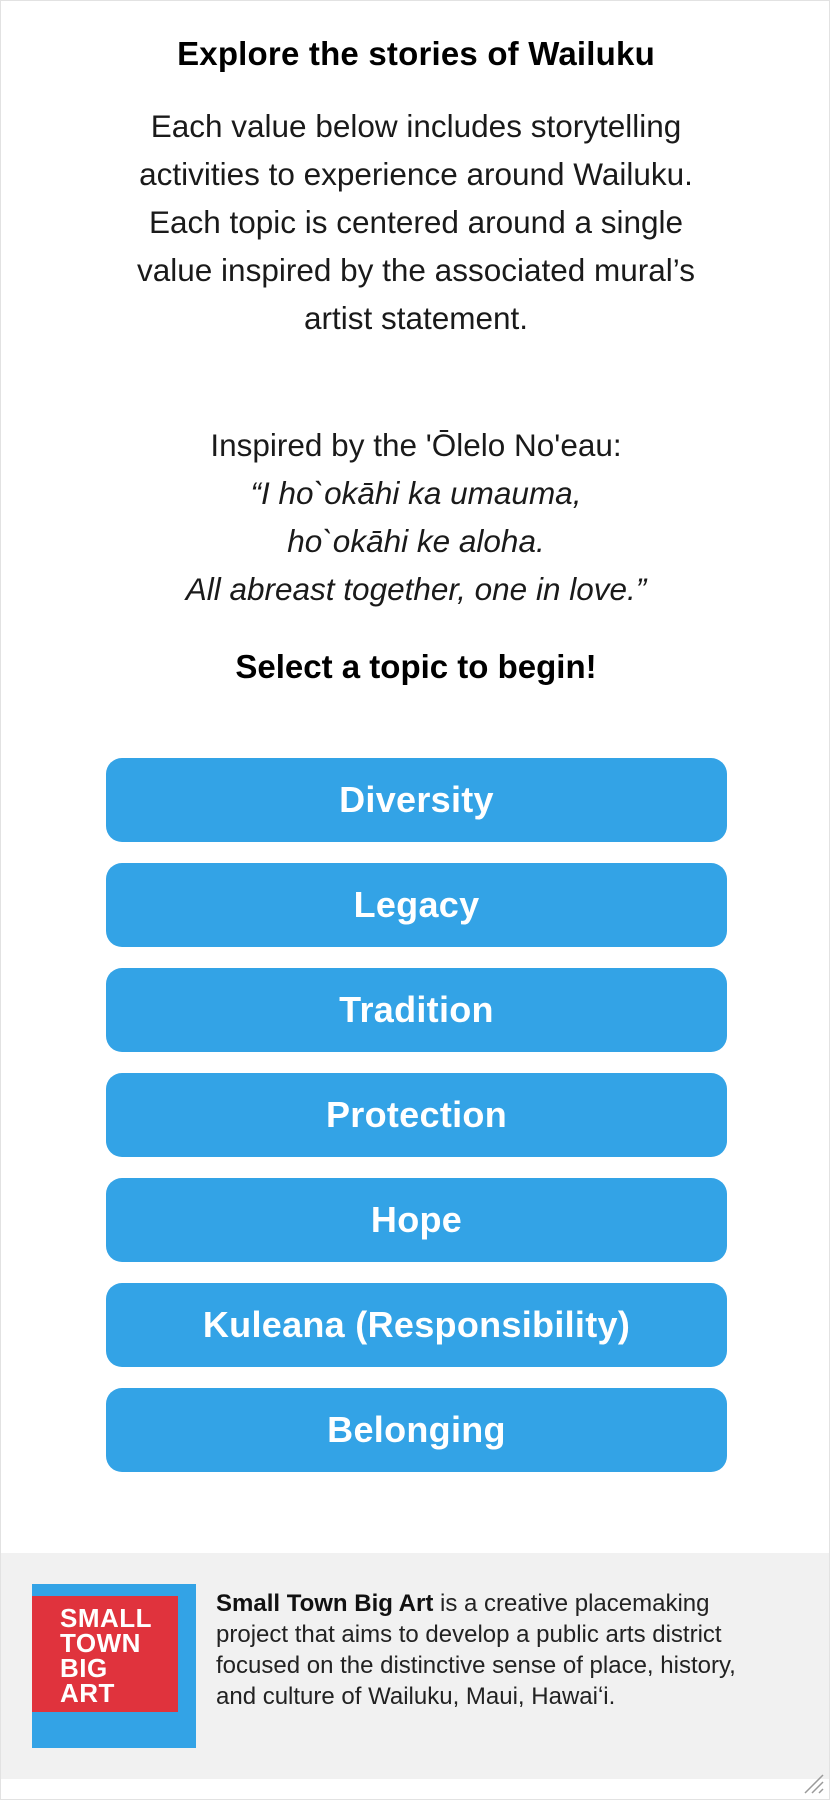  Describe the element at coordinates (416, 589) in the screenshot. I see `quote-line-3: All abreast together, one in love.”` at that location.